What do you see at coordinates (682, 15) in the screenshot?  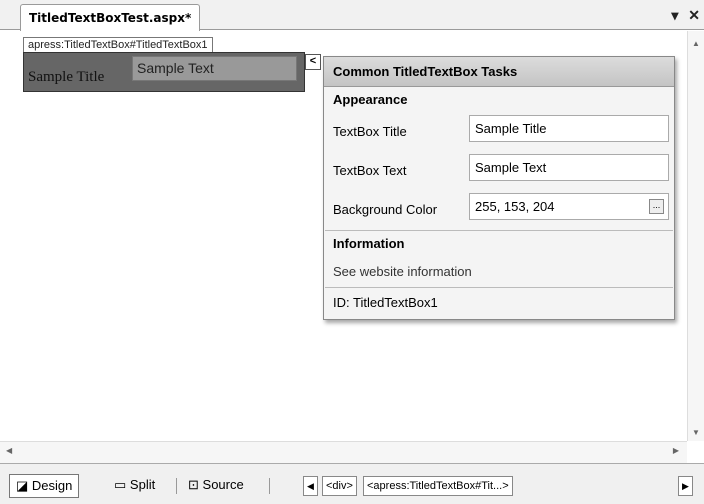 I see `window-buttons: ▾ ✕` at bounding box center [682, 15].